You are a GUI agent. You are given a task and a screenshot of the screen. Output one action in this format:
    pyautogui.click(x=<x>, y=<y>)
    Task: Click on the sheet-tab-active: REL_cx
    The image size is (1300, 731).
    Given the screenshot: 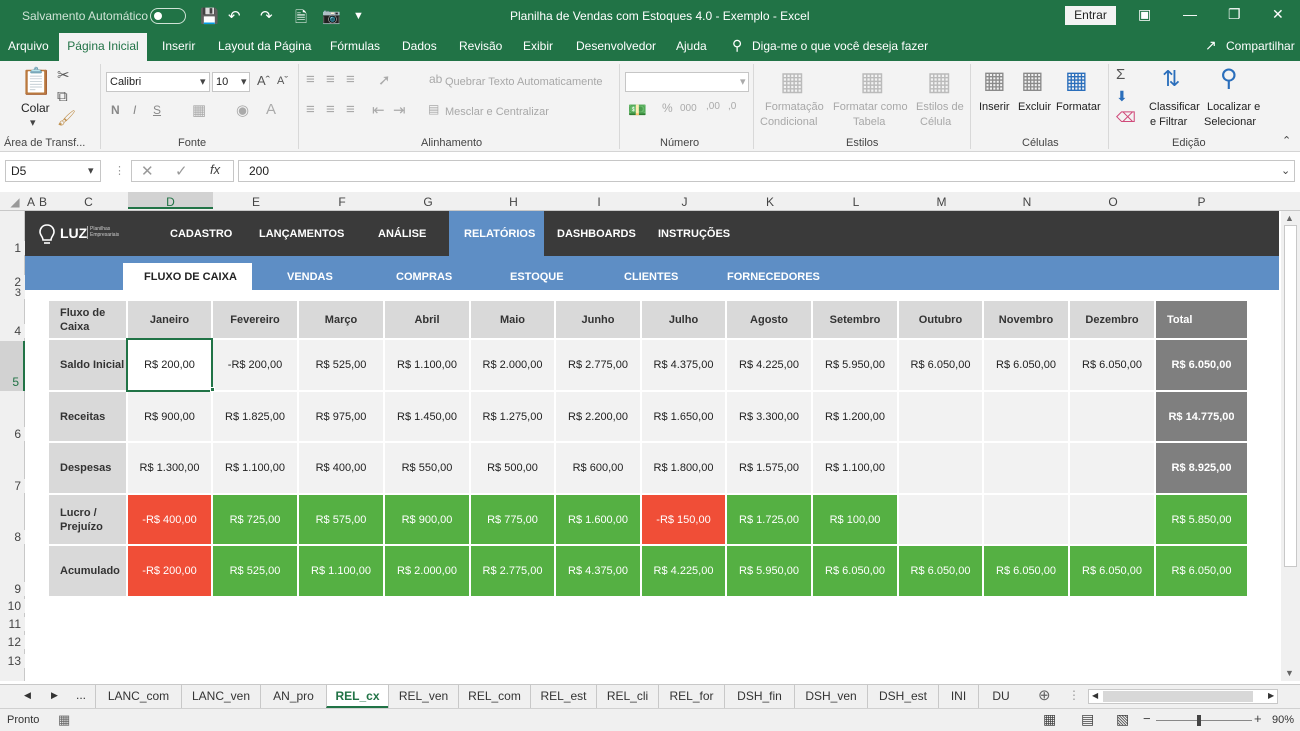 What is the action you would take?
    pyautogui.click(x=357, y=696)
    